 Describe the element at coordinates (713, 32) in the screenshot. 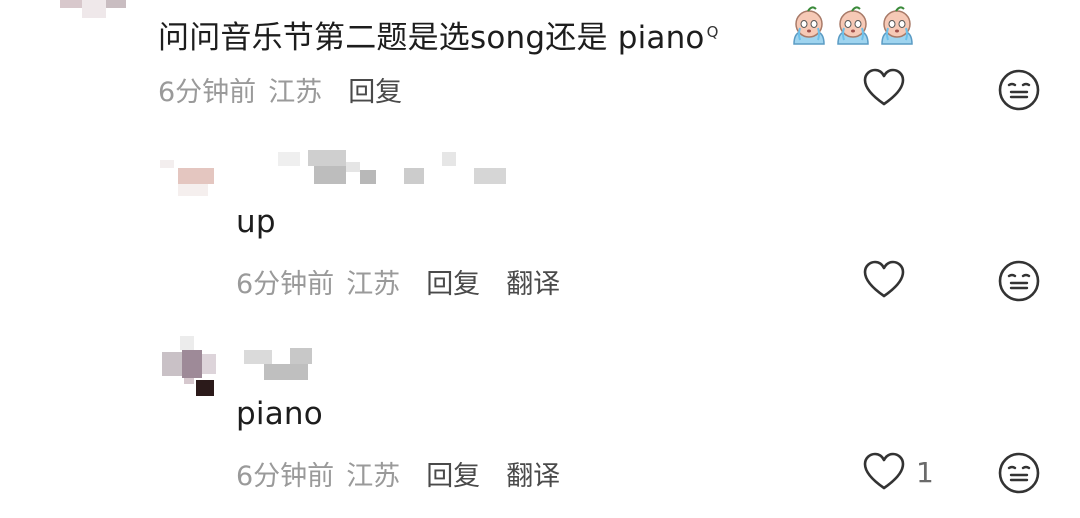

I see `search-icon: Q` at that location.